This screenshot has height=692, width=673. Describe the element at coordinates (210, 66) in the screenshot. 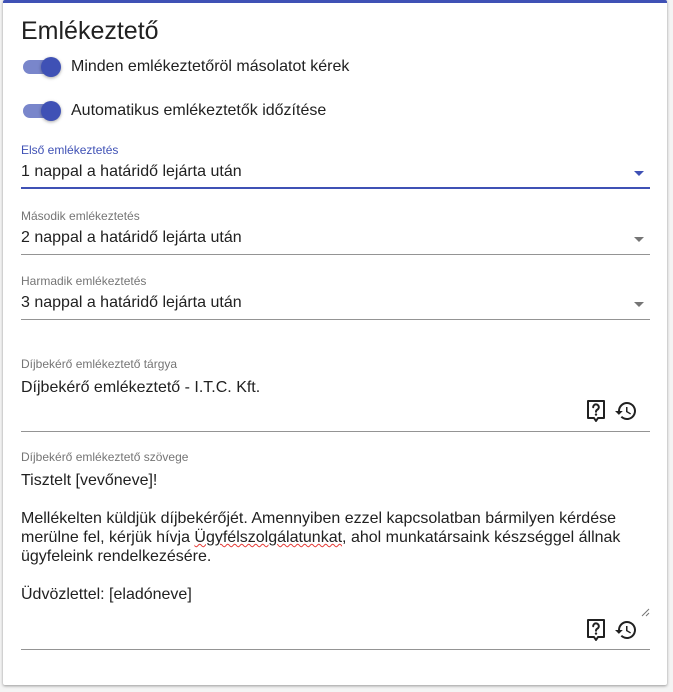

I see `copy-reminders-label: Minden emlékeztetőröl másolatot kérek` at that location.